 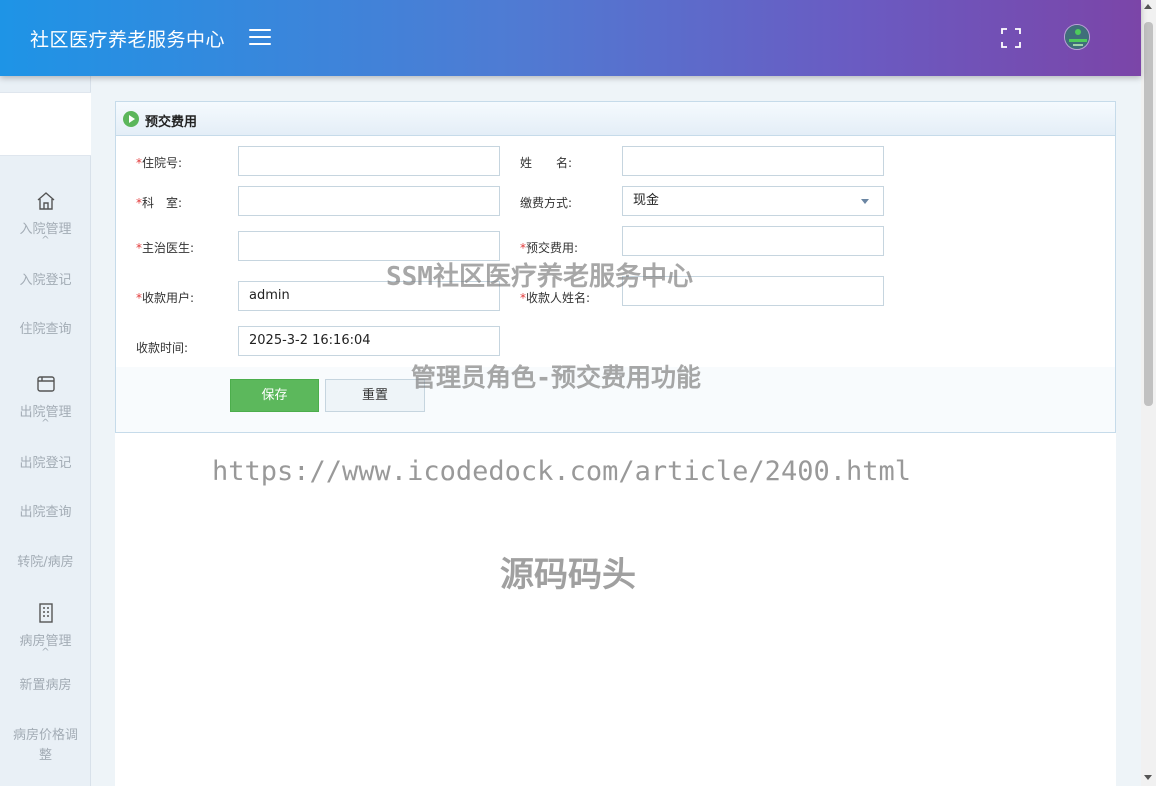 I want to click on chevron-down-icon, so click(x=865, y=201).